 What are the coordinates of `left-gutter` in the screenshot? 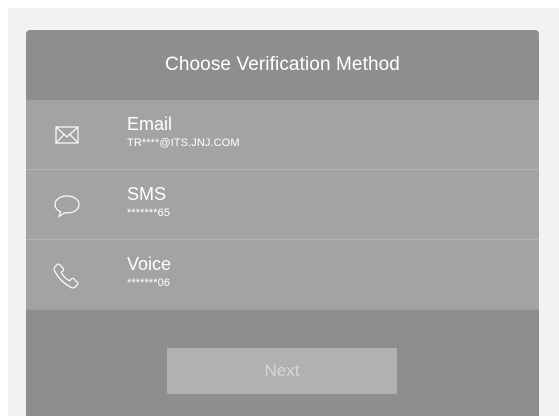 It's located at (4, 212).